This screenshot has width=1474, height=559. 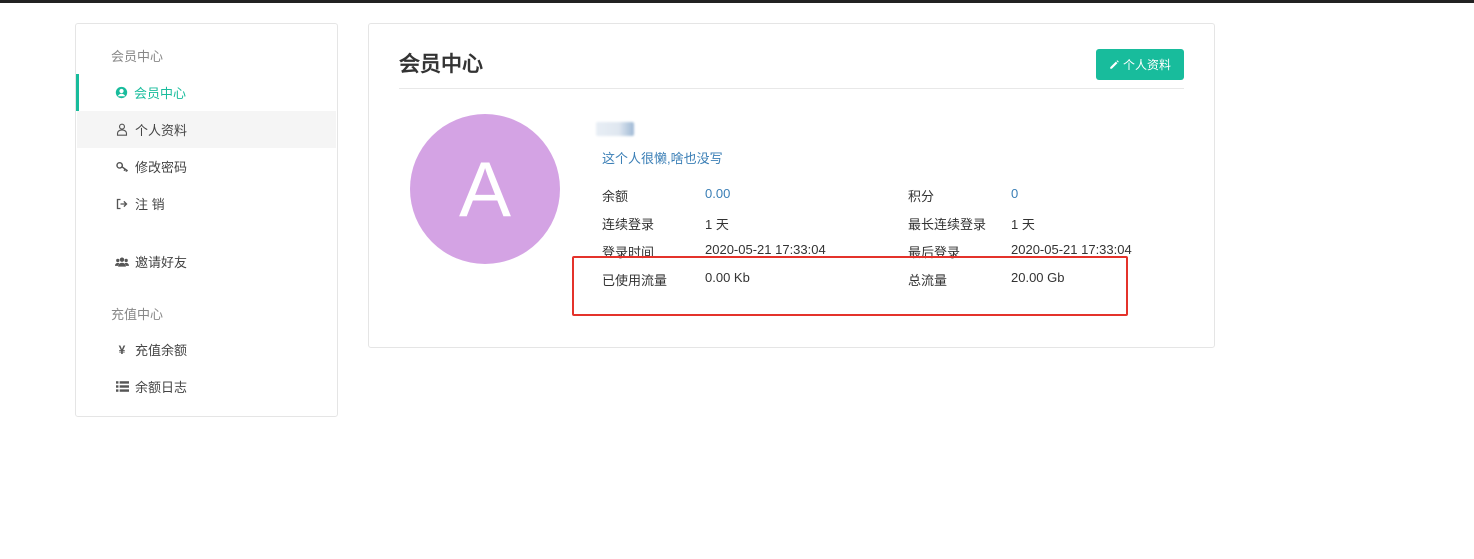 What do you see at coordinates (717, 193) in the screenshot?
I see `balance-value: 0.00` at bounding box center [717, 193].